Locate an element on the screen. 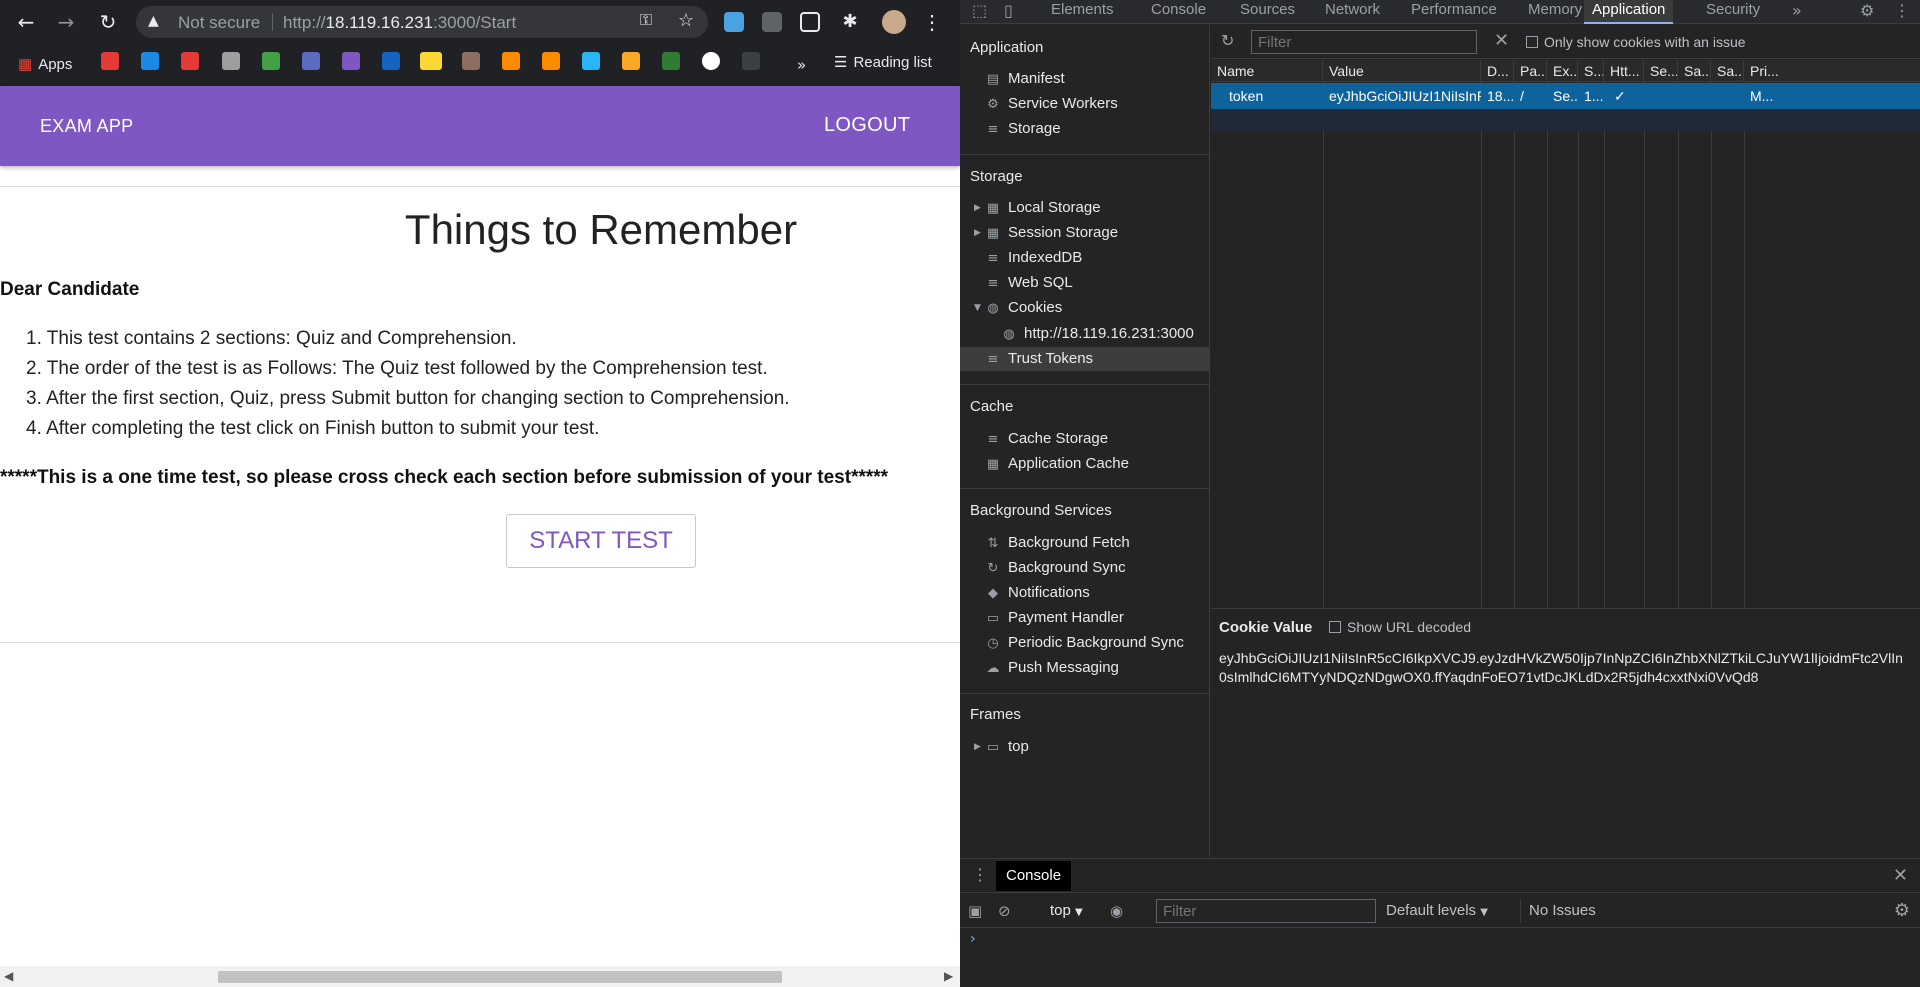 The width and height of the screenshot is (1920, 987). avatar is located at coordinates (894, 22).